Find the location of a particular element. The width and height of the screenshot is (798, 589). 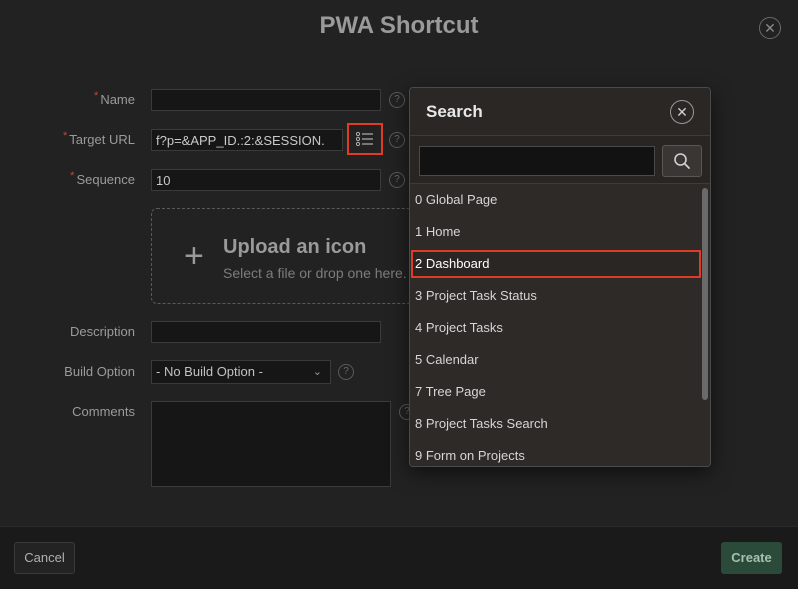

build-option-help-icon: ? is located at coordinates (346, 372).